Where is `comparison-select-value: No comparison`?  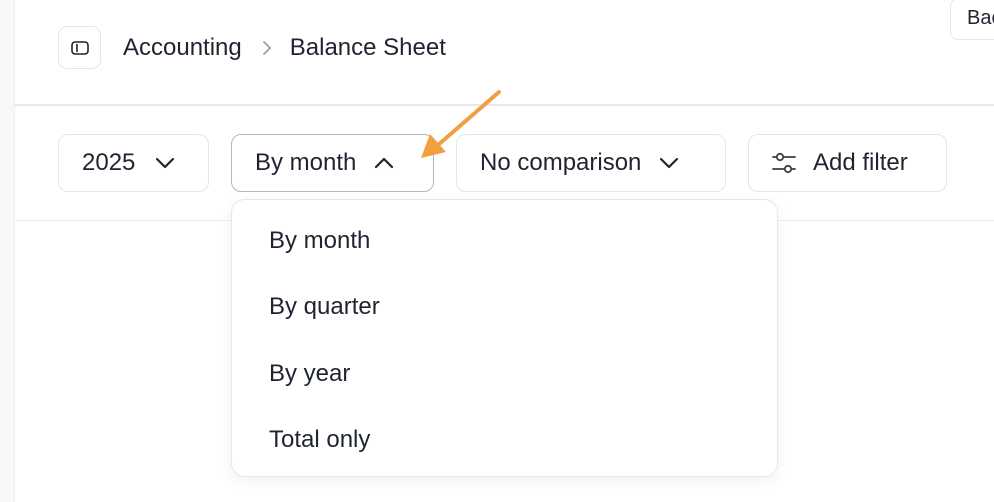
comparison-select-value: No comparison is located at coordinates (561, 162).